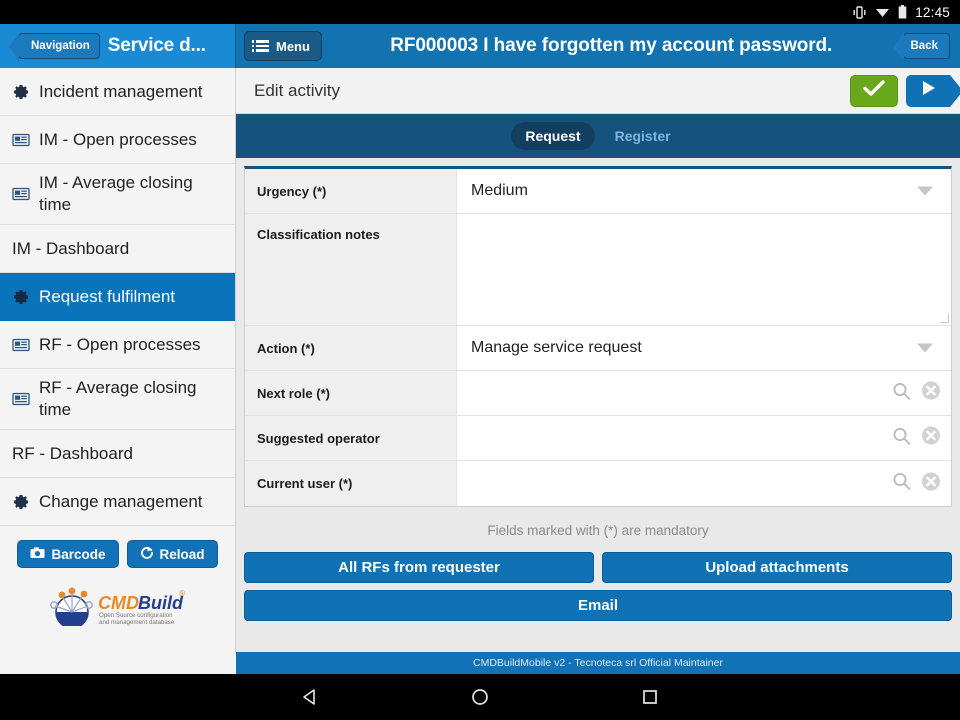 The width and height of the screenshot is (960, 720). I want to click on barcode-button-label: Barcode, so click(78, 554).